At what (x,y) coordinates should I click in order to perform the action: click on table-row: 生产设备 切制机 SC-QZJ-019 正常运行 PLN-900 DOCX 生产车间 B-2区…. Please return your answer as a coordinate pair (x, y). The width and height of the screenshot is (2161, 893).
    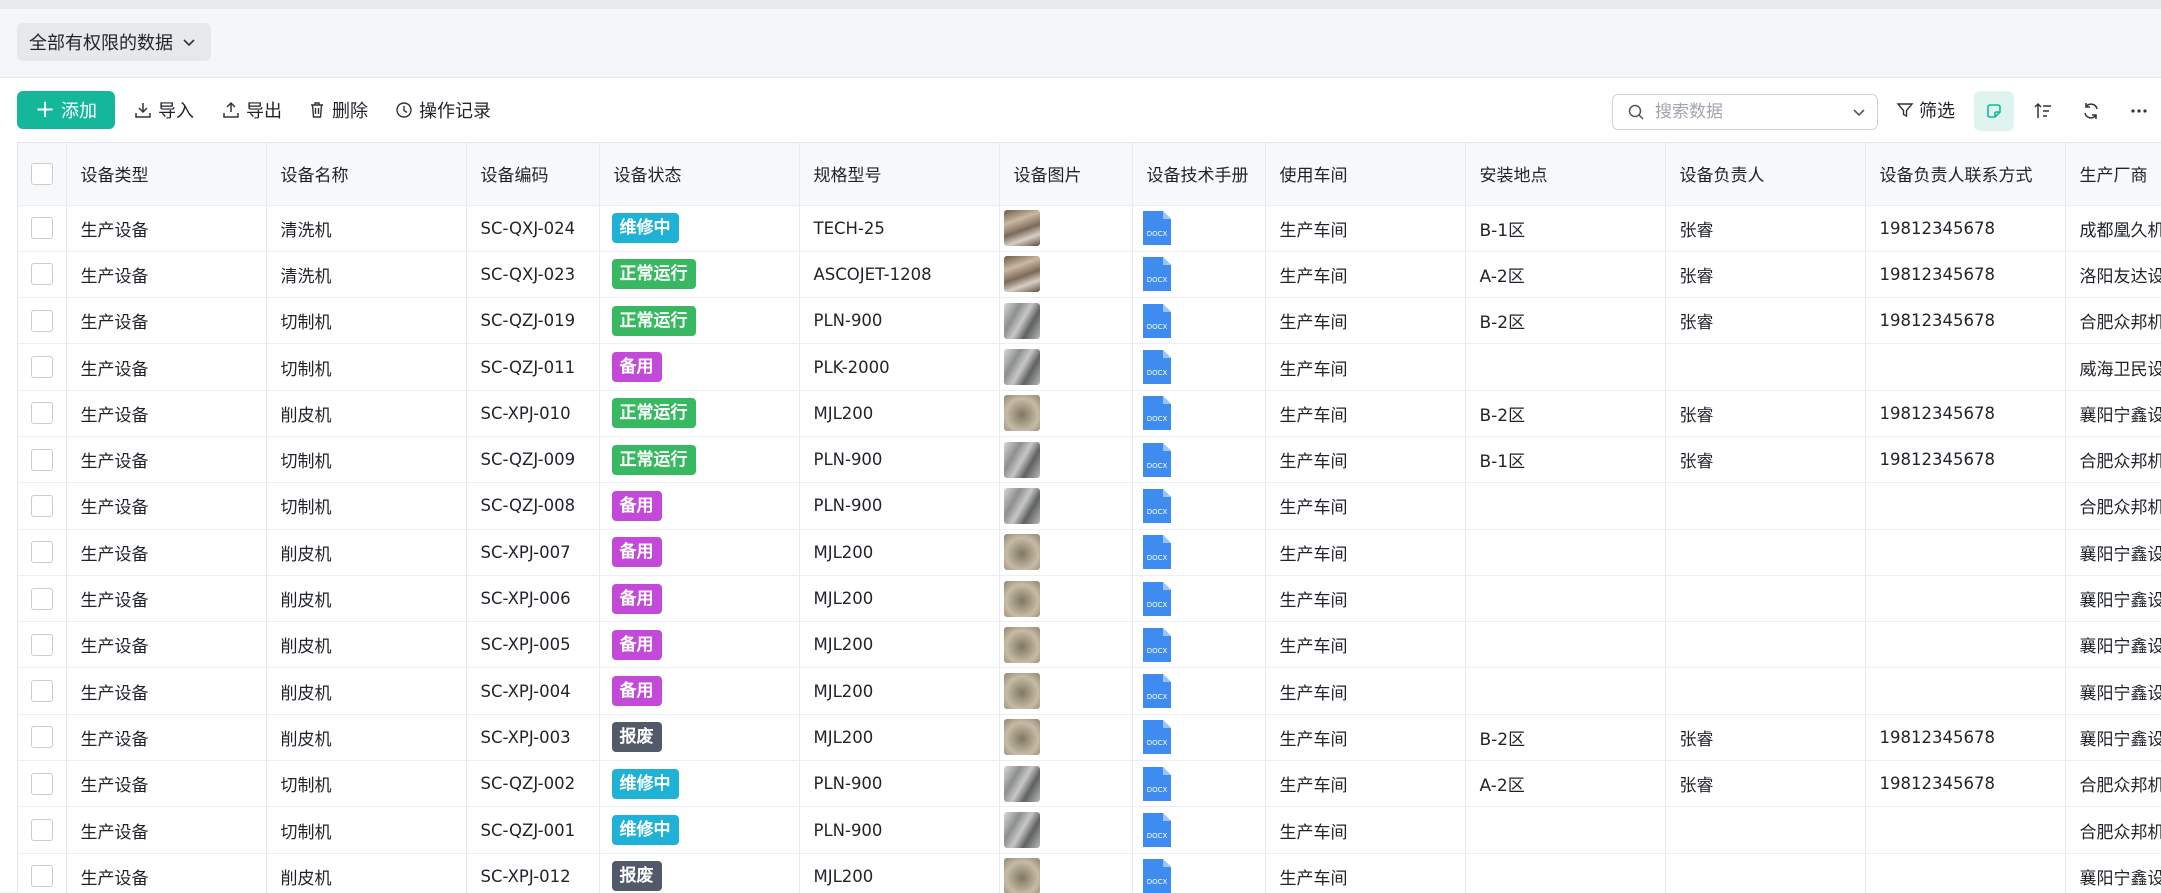
    Looking at the image, I should click on (1089, 321).